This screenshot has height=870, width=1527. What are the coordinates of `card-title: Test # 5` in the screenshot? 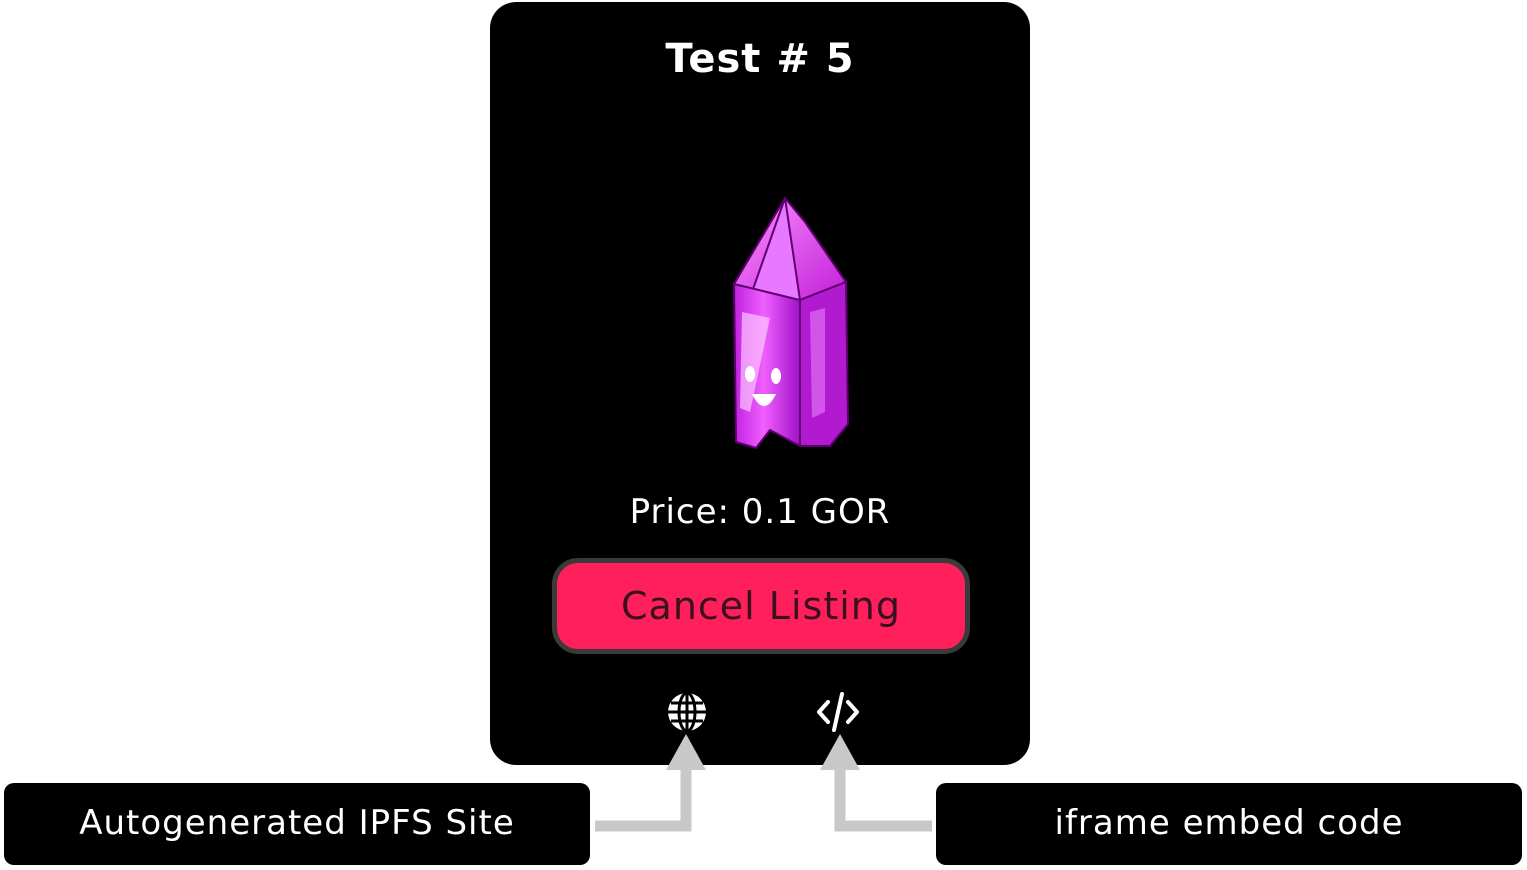 It's located at (760, 59).